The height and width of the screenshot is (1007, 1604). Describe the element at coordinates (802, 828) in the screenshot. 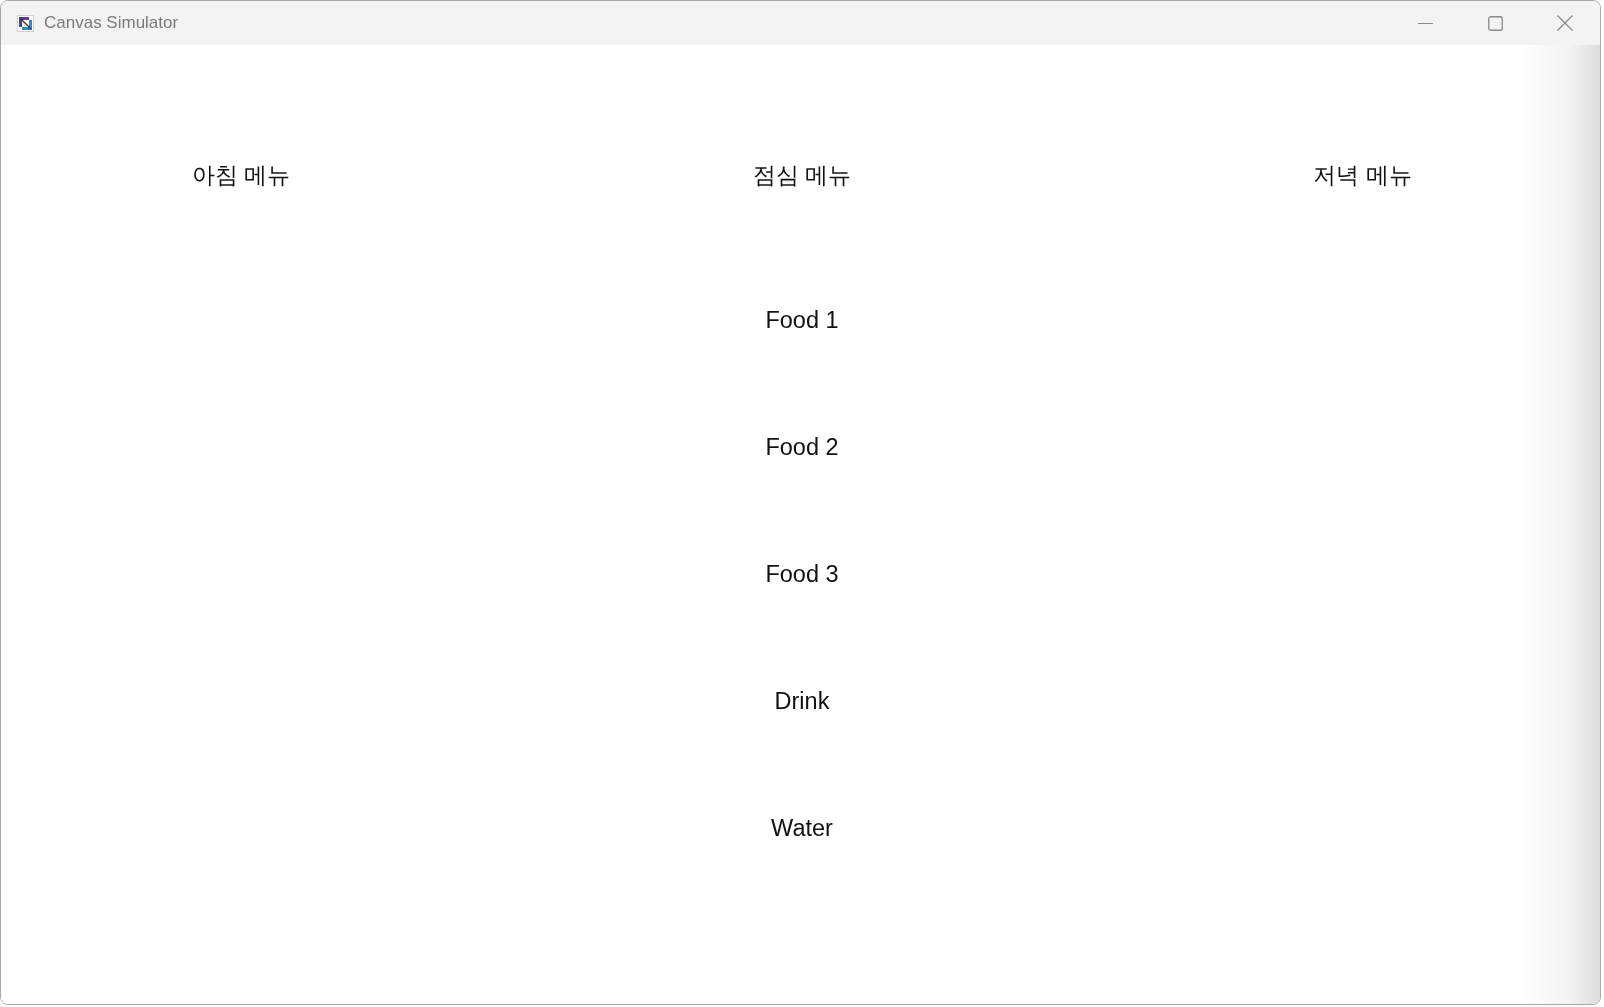

I see `dish-label: Water` at that location.